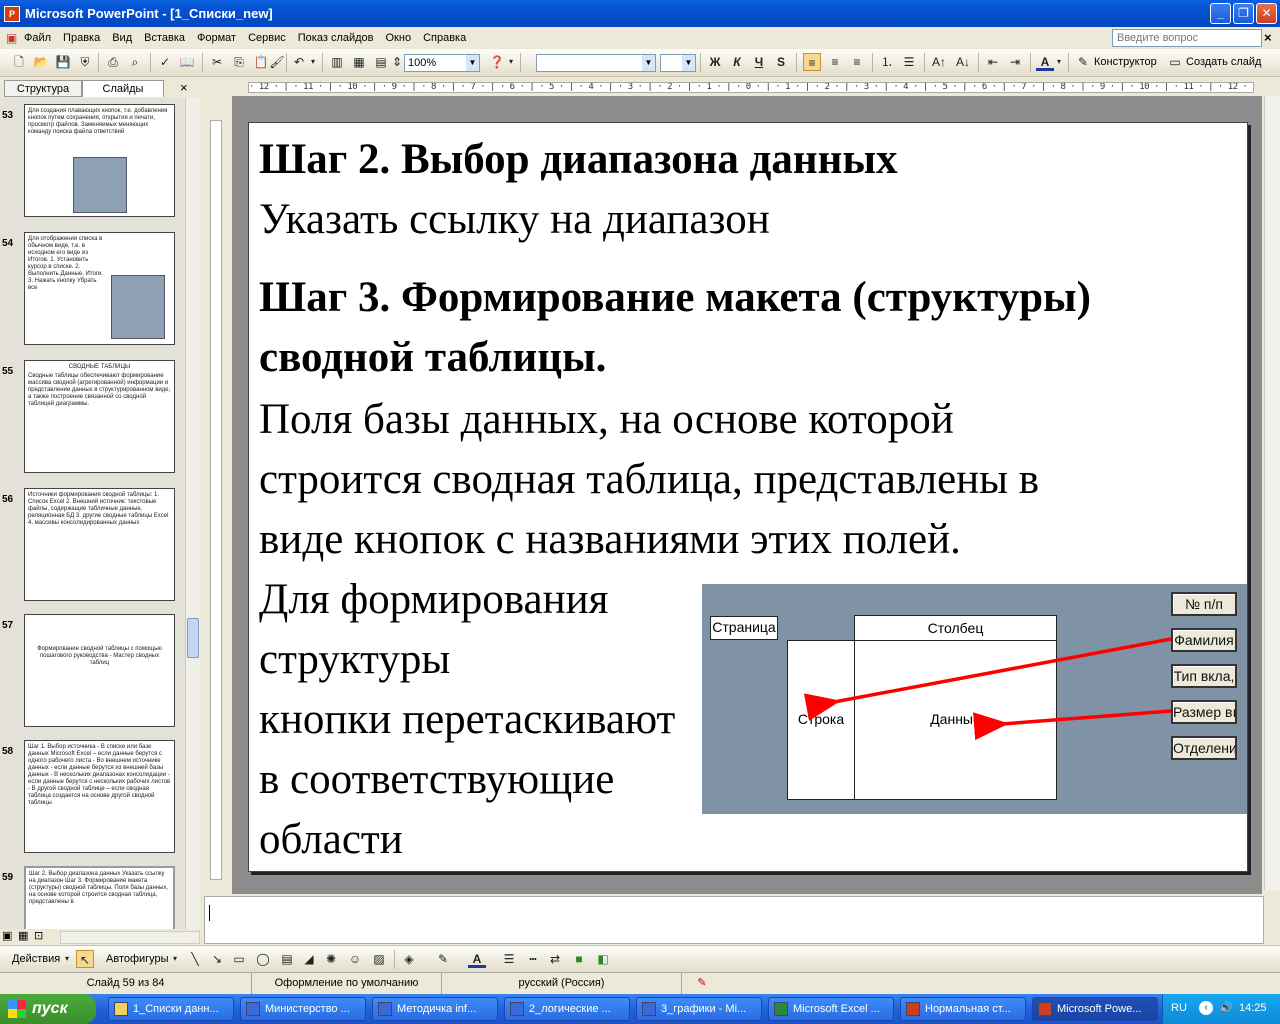 The image size is (1280, 1024). I want to click on autoshapes-menu: Автофигуры, so click(137, 959).